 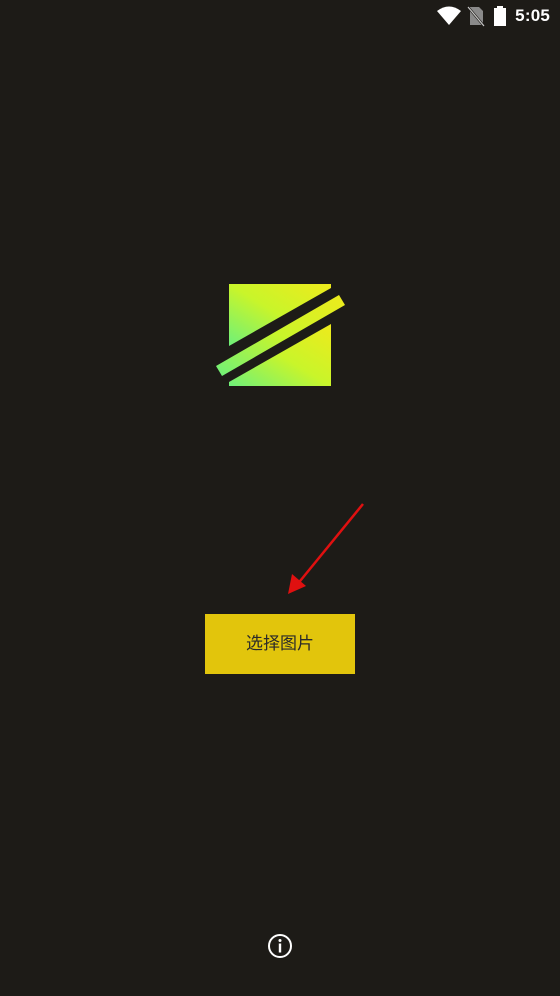 What do you see at coordinates (280, 335) in the screenshot?
I see `app-logo` at bounding box center [280, 335].